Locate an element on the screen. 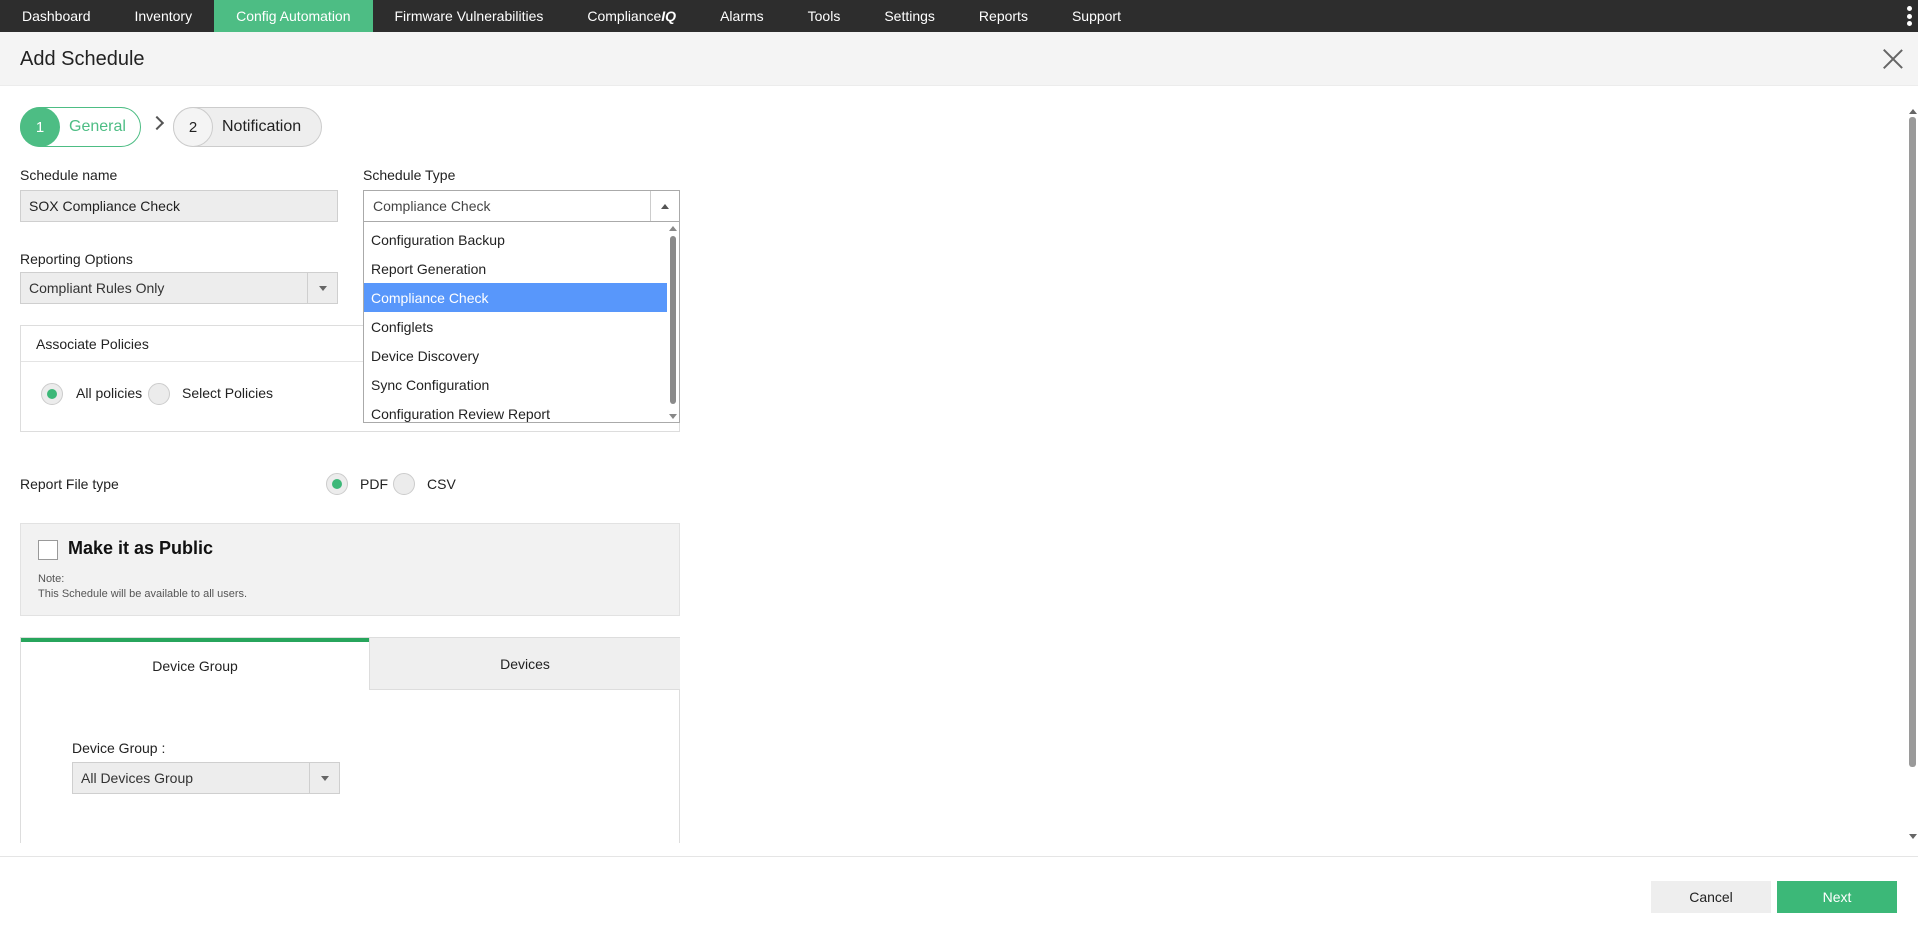  step-general: 1 General is located at coordinates (80, 127).